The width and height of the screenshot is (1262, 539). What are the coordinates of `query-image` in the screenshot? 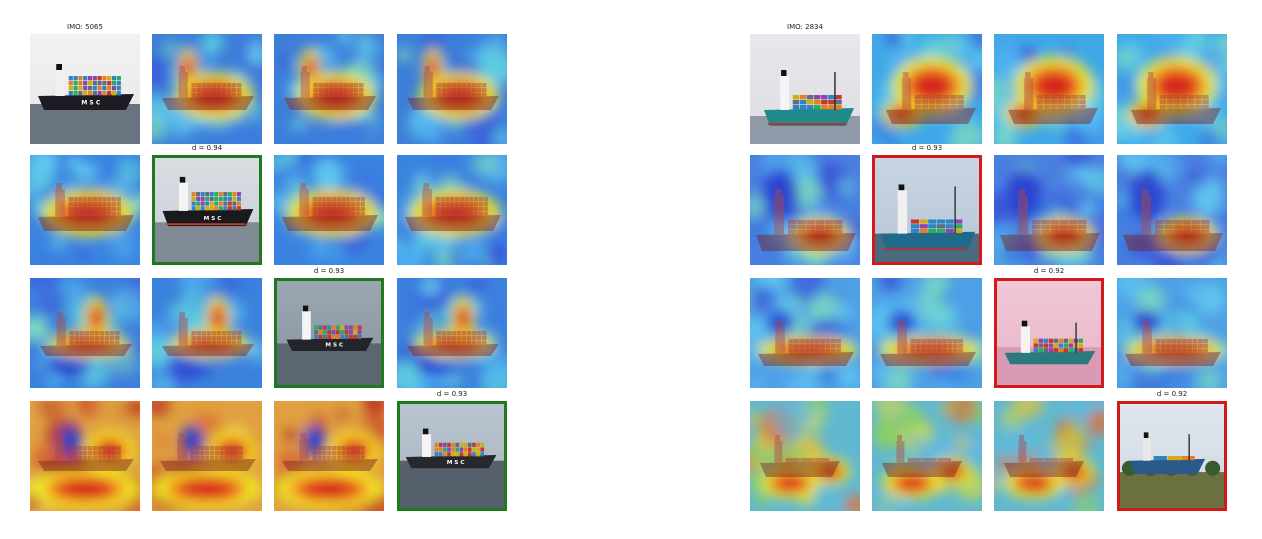 It's located at (805, 89).